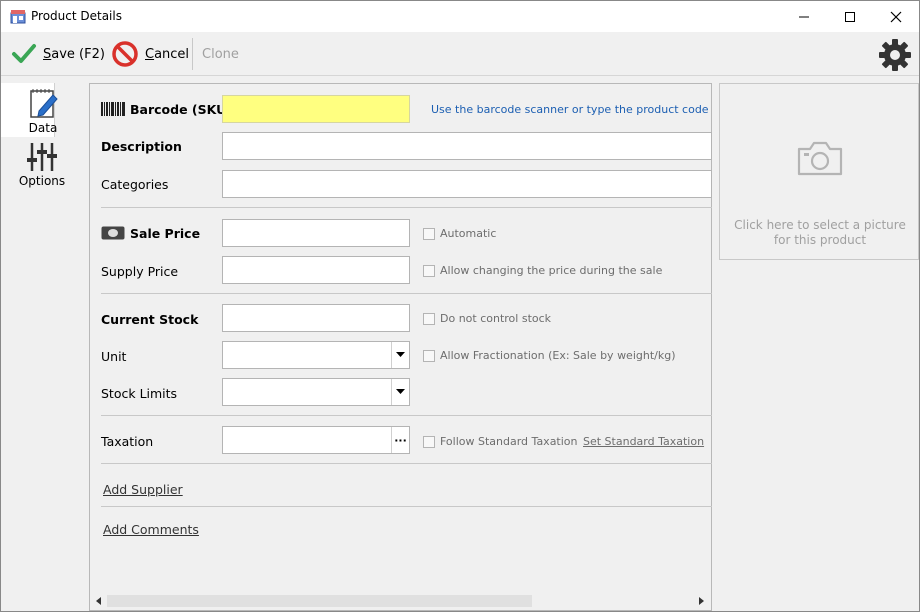 Image resolution: width=920 pixels, height=612 pixels. What do you see at coordinates (125, 54) in the screenshot?
I see `no-entry-icon` at bounding box center [125, 54].